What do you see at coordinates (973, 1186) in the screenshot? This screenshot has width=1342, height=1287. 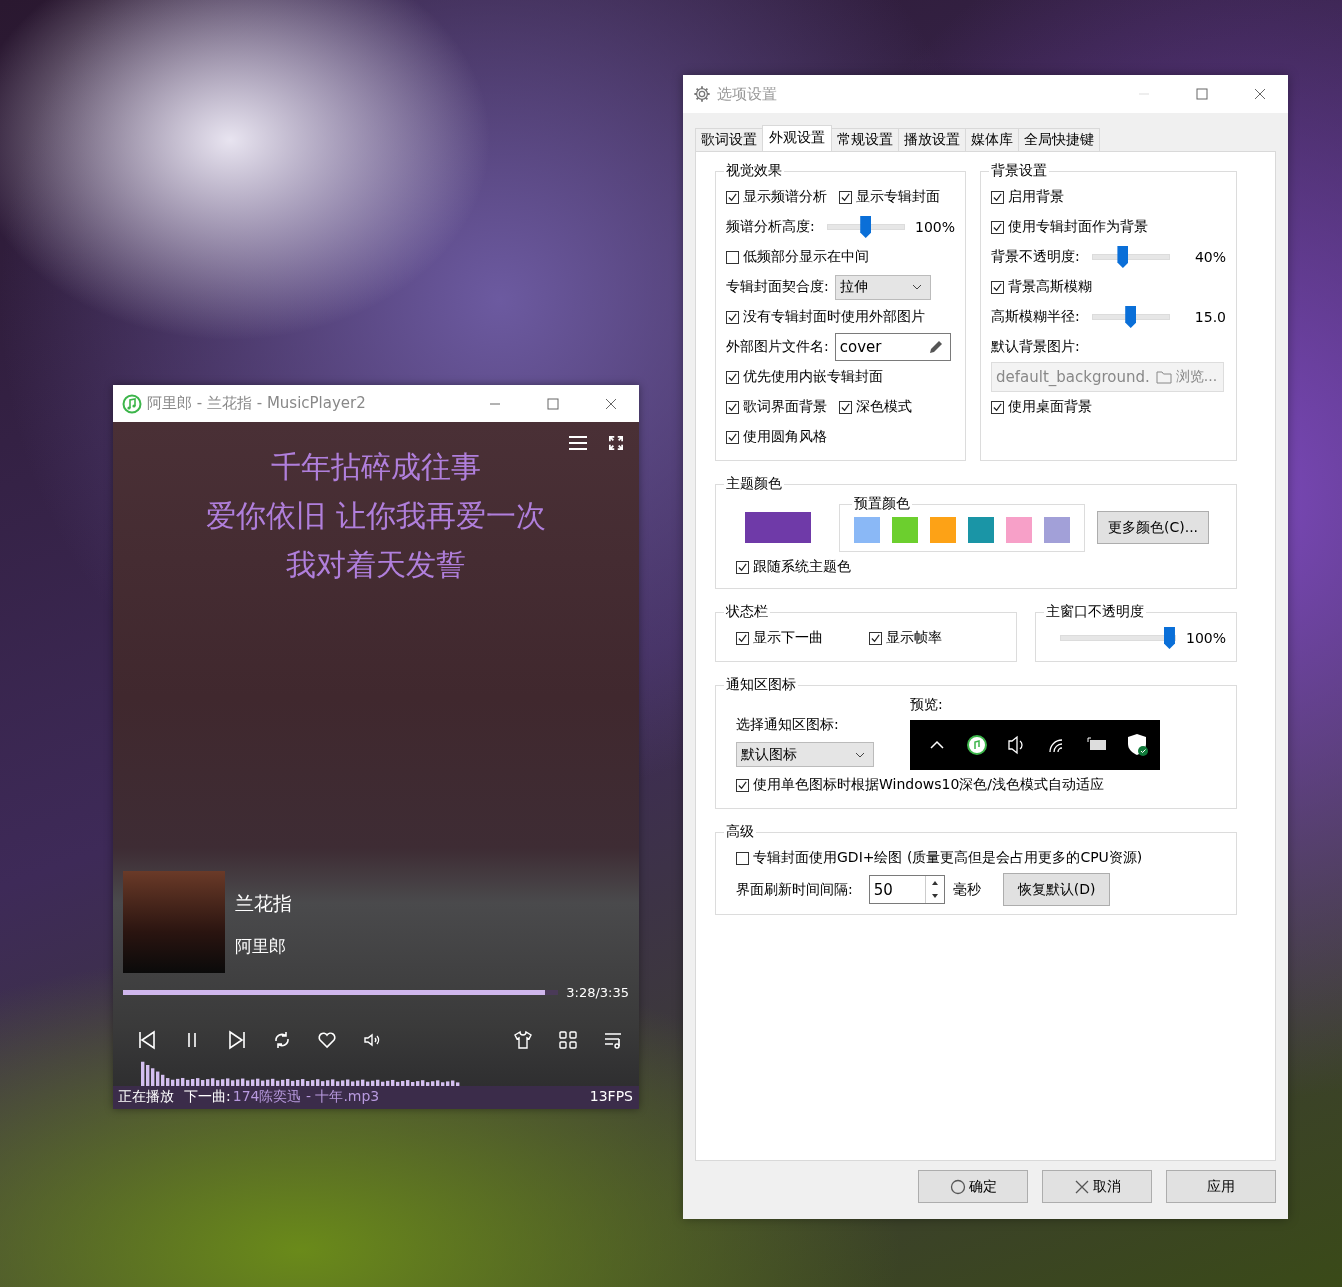 I see `ok-button: 确定` at bounding box center [973, 1186].